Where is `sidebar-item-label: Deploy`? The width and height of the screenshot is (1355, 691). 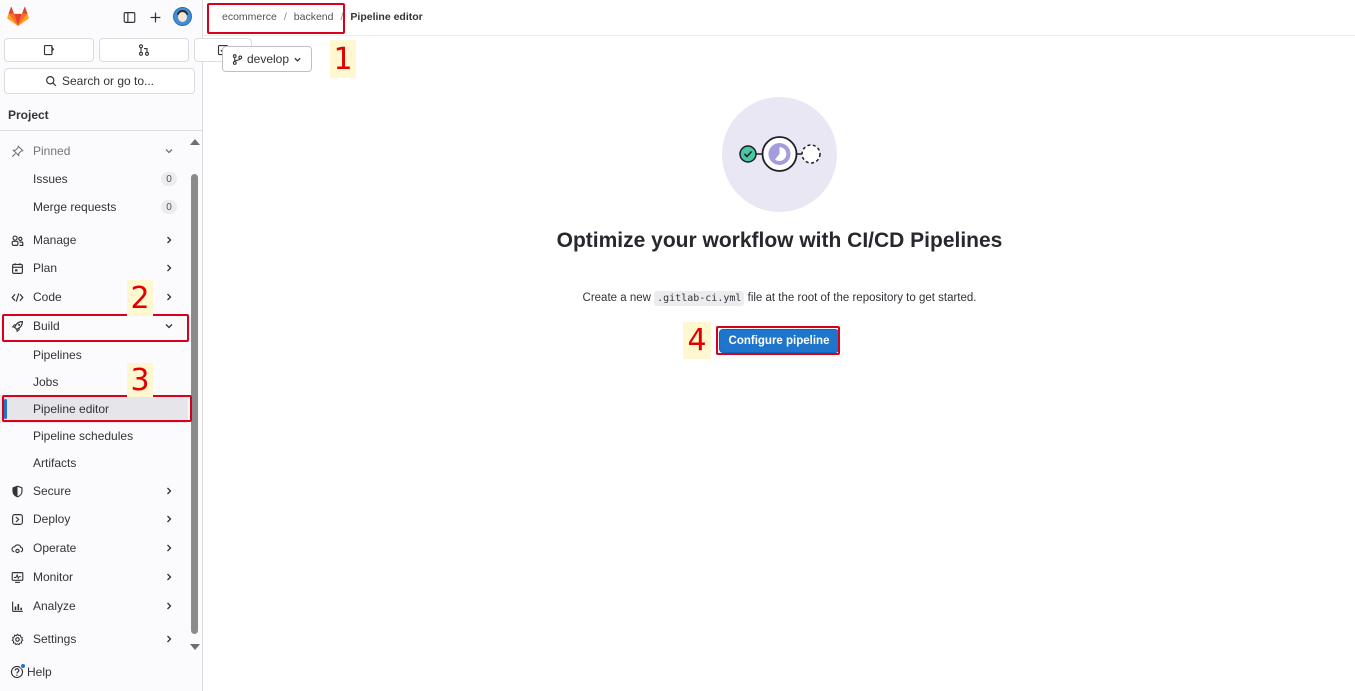 sidebar-item-label: Deploy is located at coordinates (52, 519).